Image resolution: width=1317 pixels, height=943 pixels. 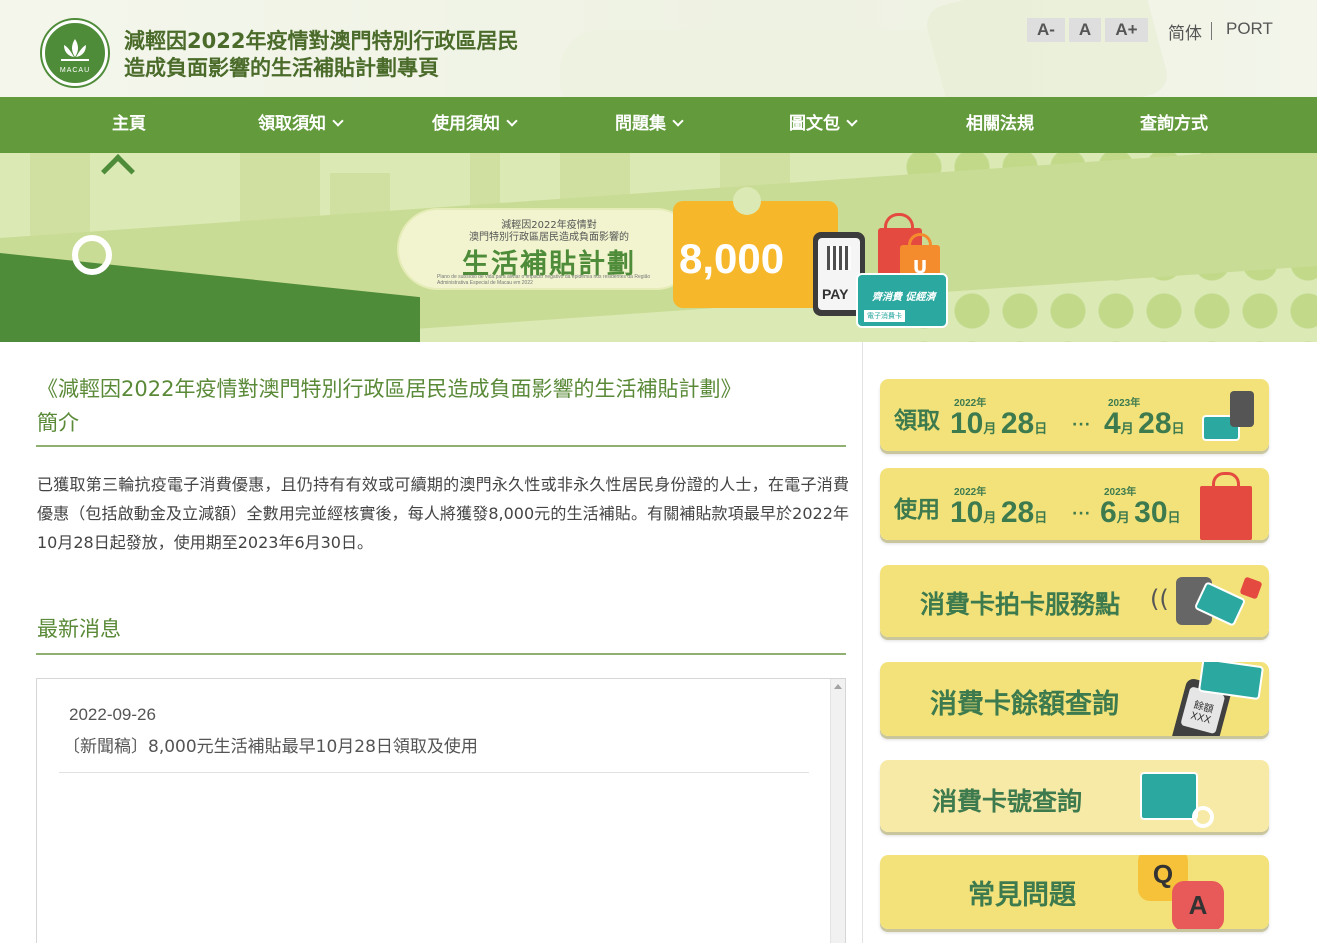 I want to click on collect-period-tile: 領取 2022年 10月 28日 ··· 2023年 4月 28日, so click(x=1074, y=415).